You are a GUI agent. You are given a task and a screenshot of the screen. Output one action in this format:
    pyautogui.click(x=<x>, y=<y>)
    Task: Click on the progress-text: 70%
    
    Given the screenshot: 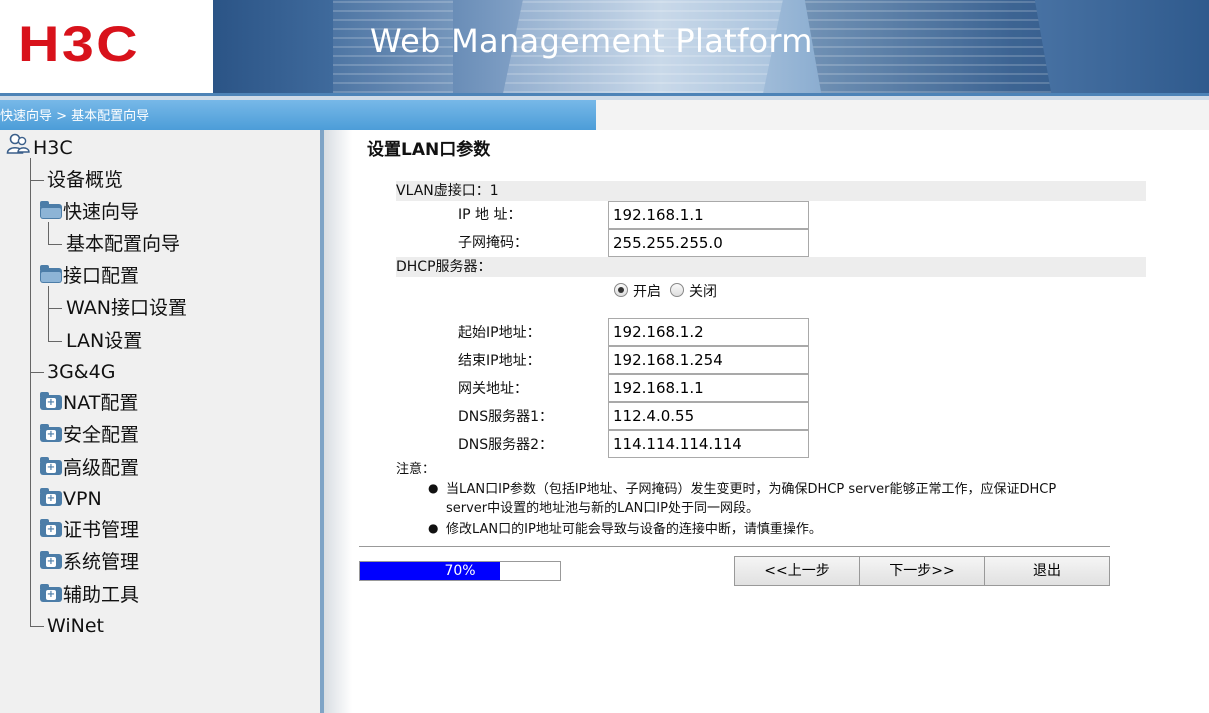 What is the action you would take?
    pyautogui.click(x=460, y=571)
    